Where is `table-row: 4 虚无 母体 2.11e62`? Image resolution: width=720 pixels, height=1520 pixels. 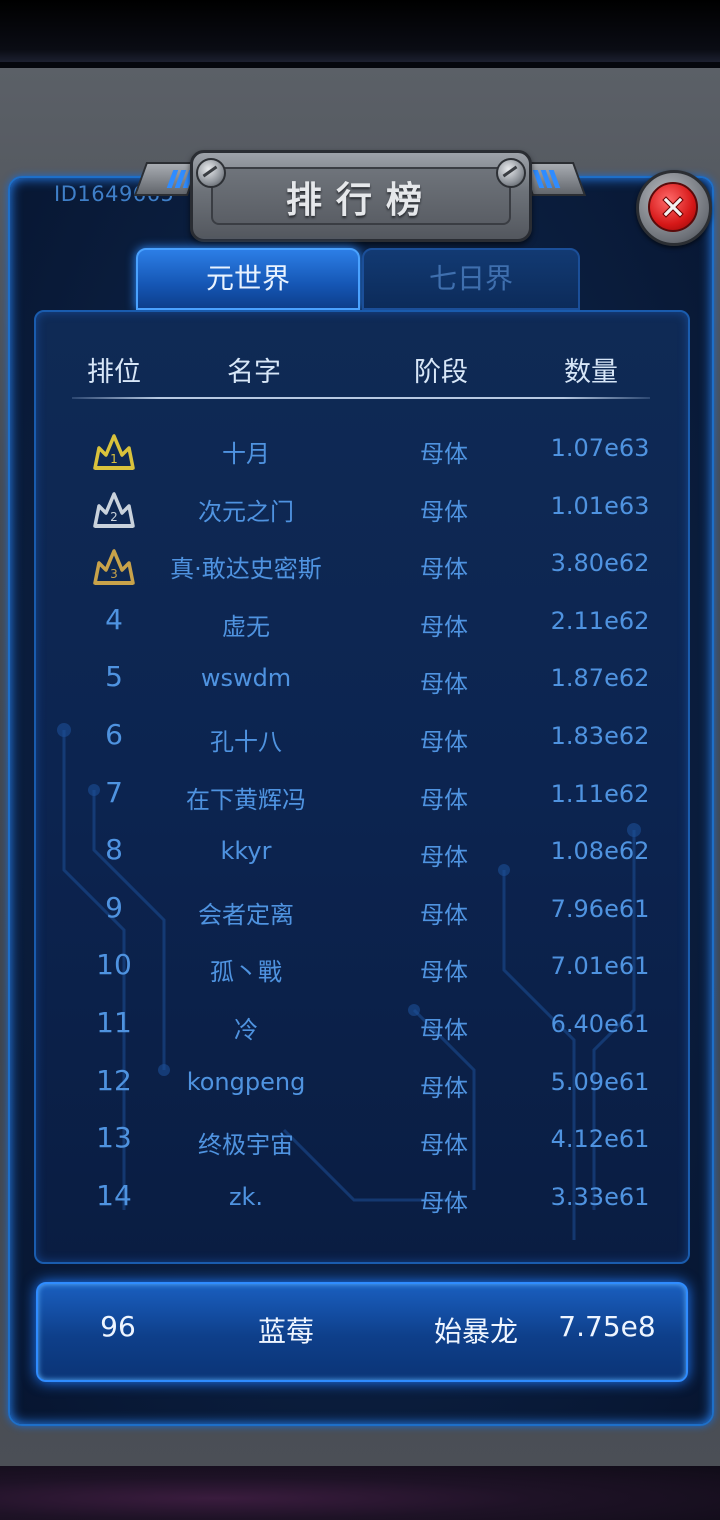 table-row: 4 虚无 母体 2.11e62 is located at coordinates (360, 624).